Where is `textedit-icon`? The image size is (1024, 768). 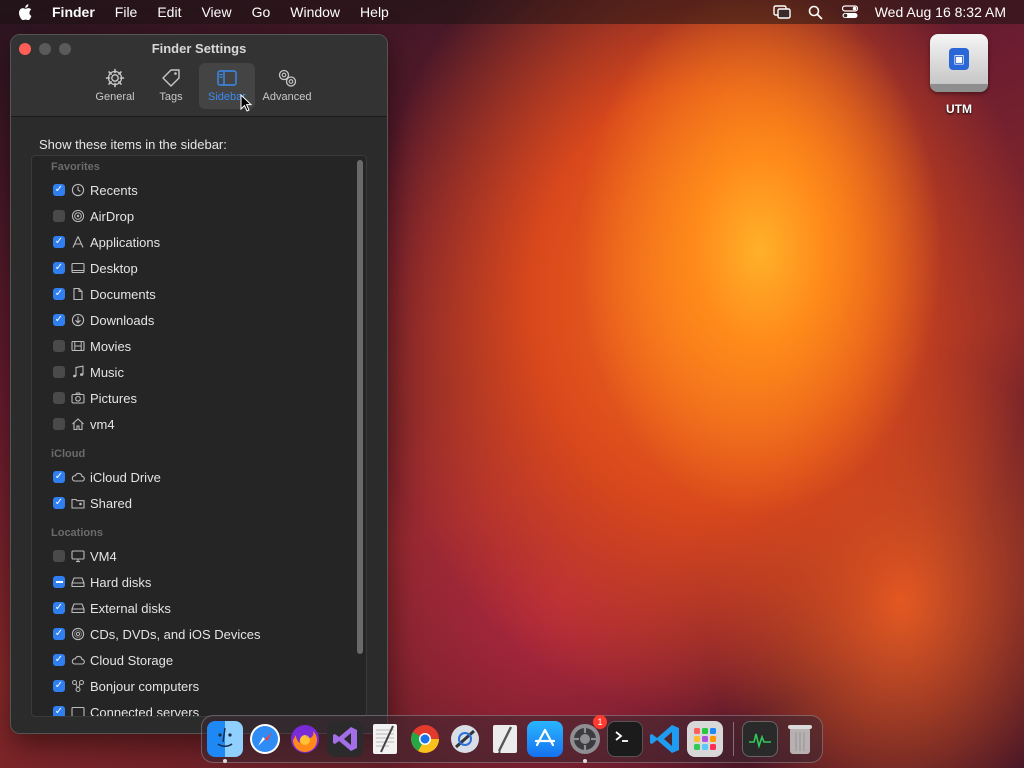 textedit-icon is located at coordinates (385, 739).